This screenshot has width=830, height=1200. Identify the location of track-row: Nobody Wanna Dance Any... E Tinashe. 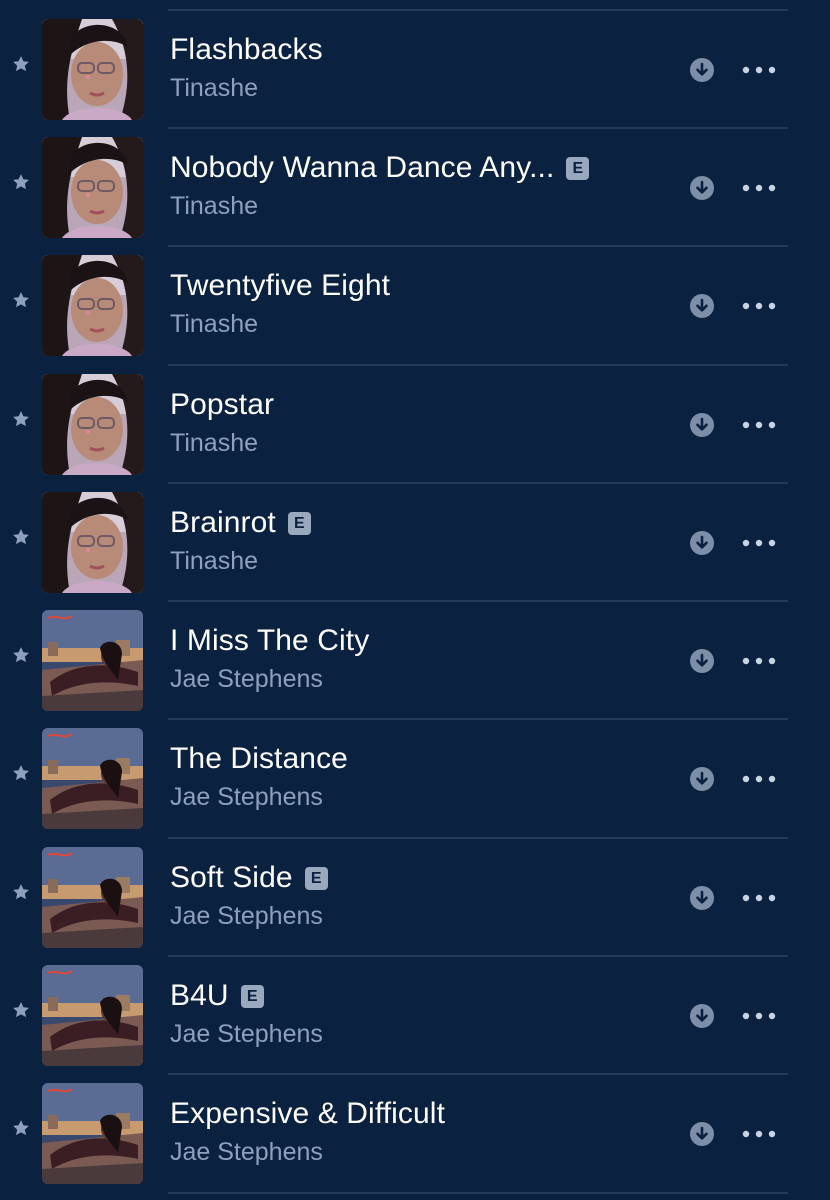
(415, 187).